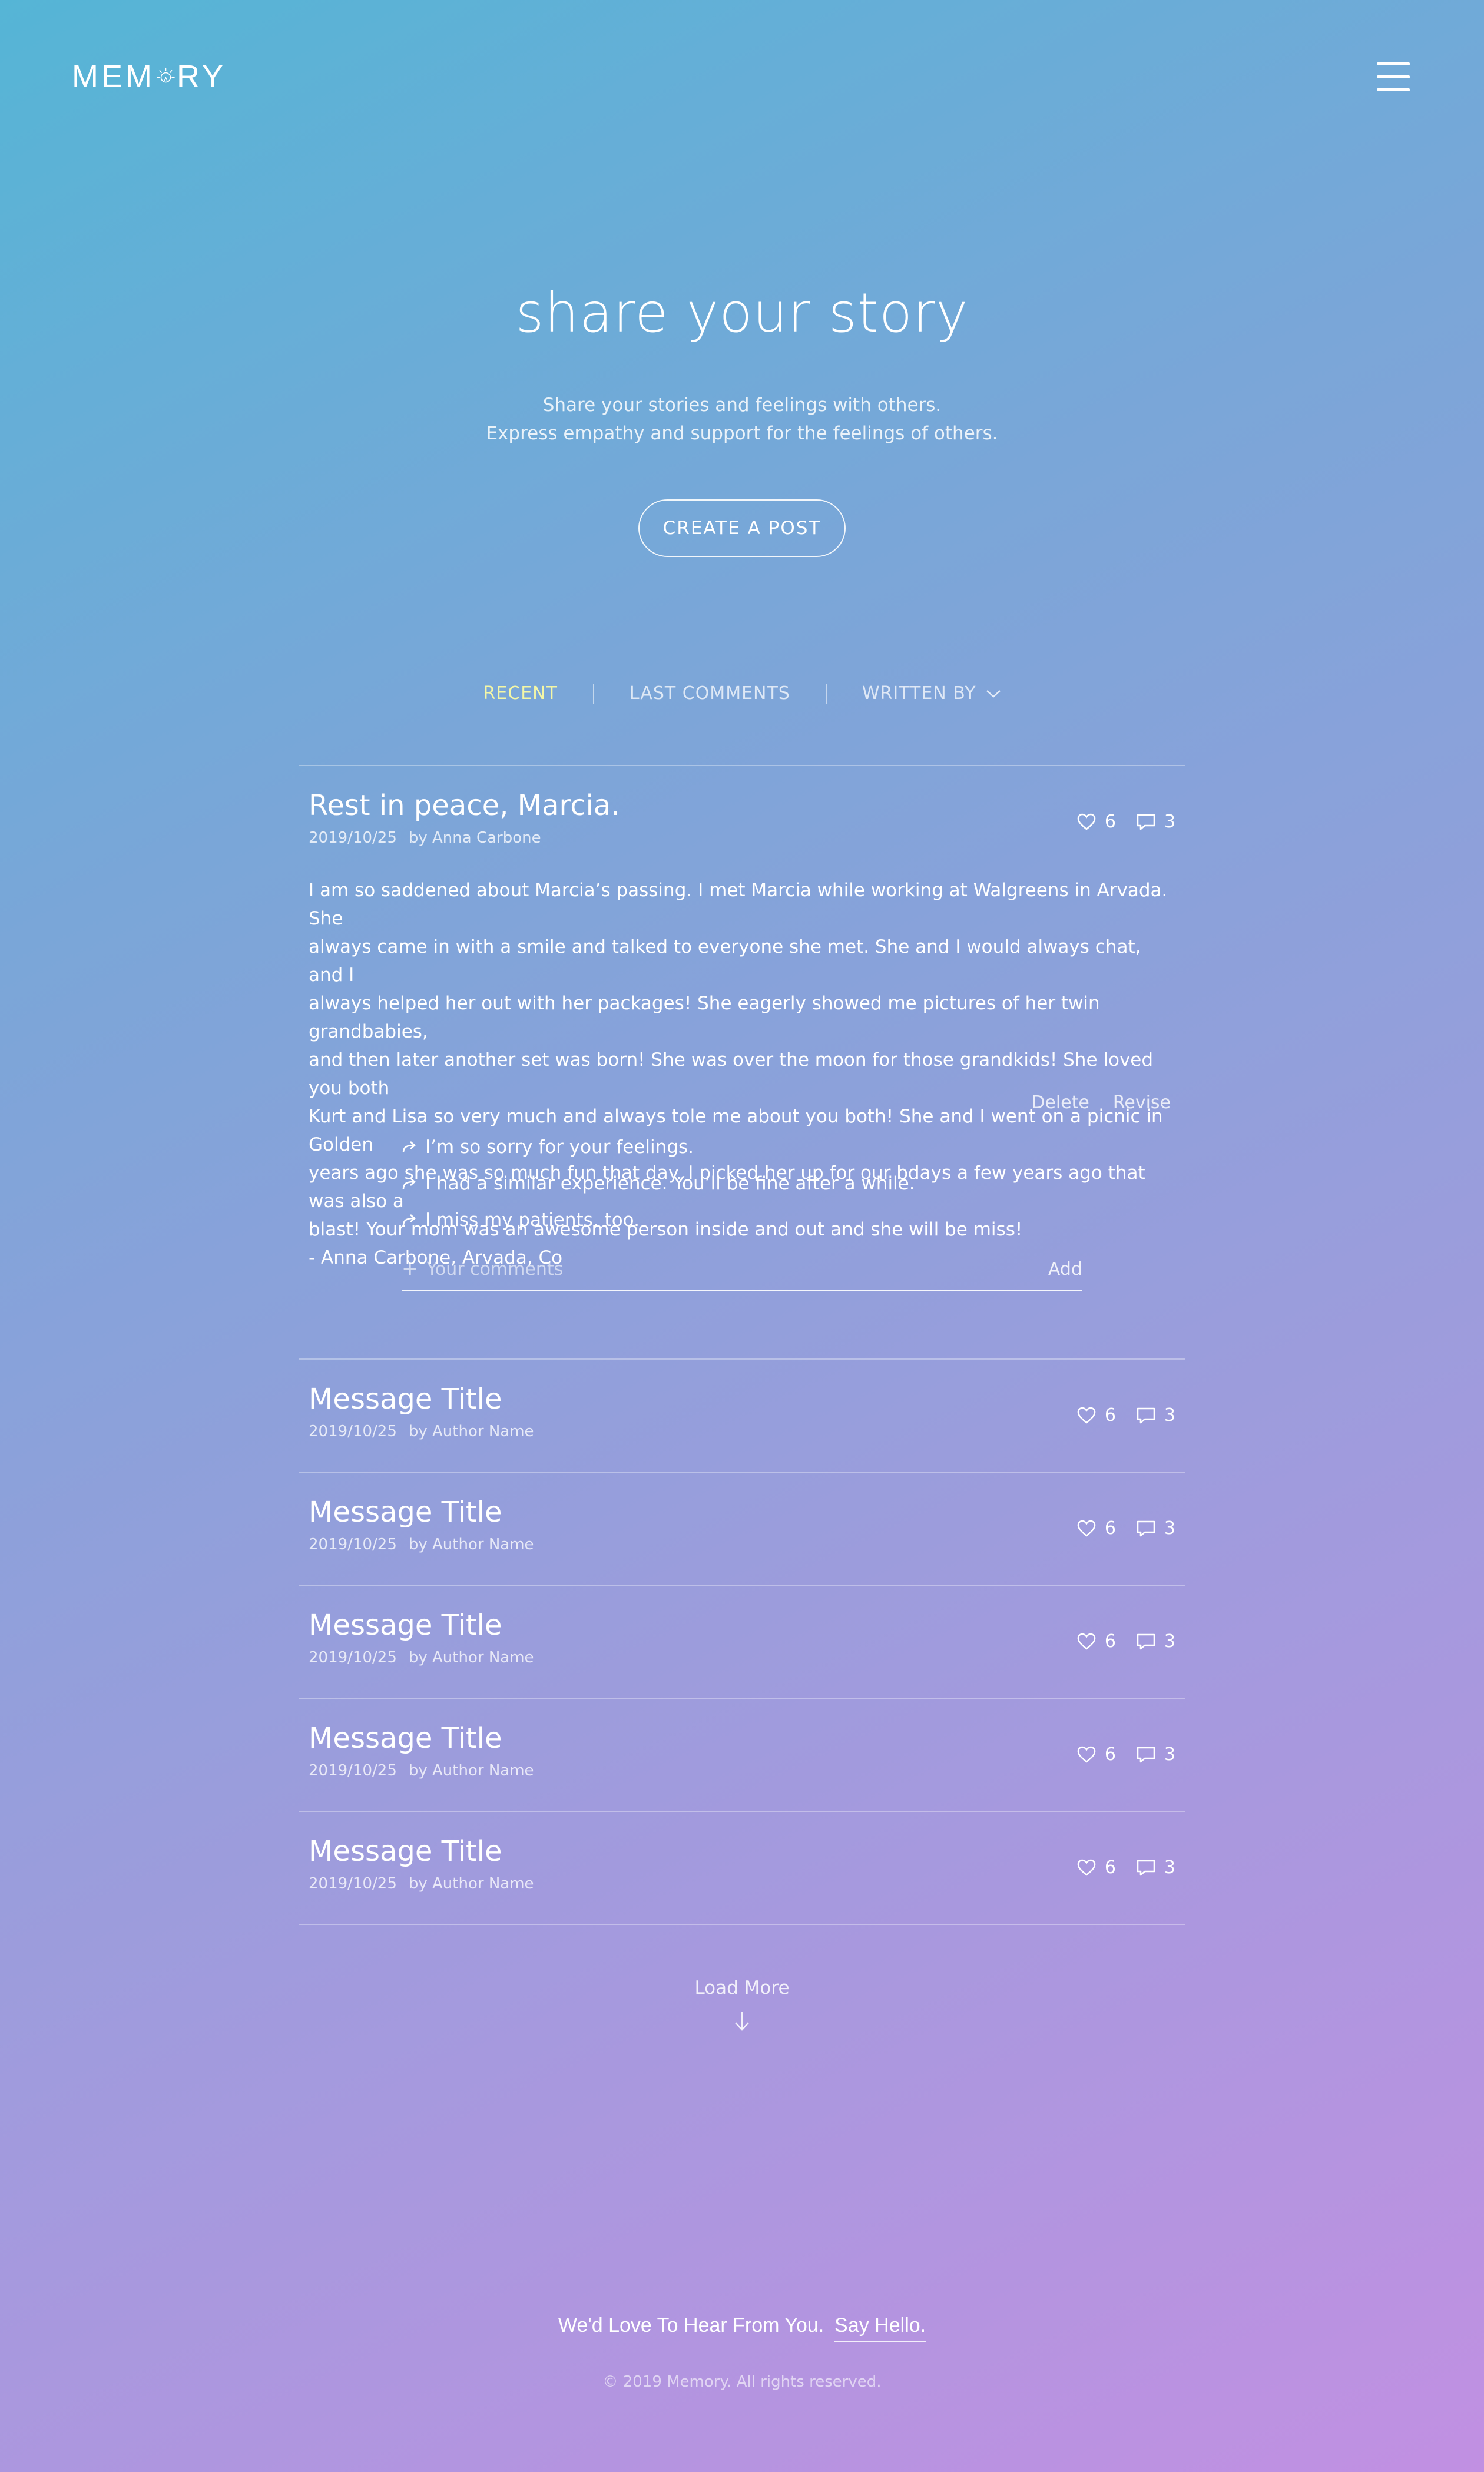  I want to click on post-meta: 2019/10/25 by Anna Carbone, so click(425, 838).